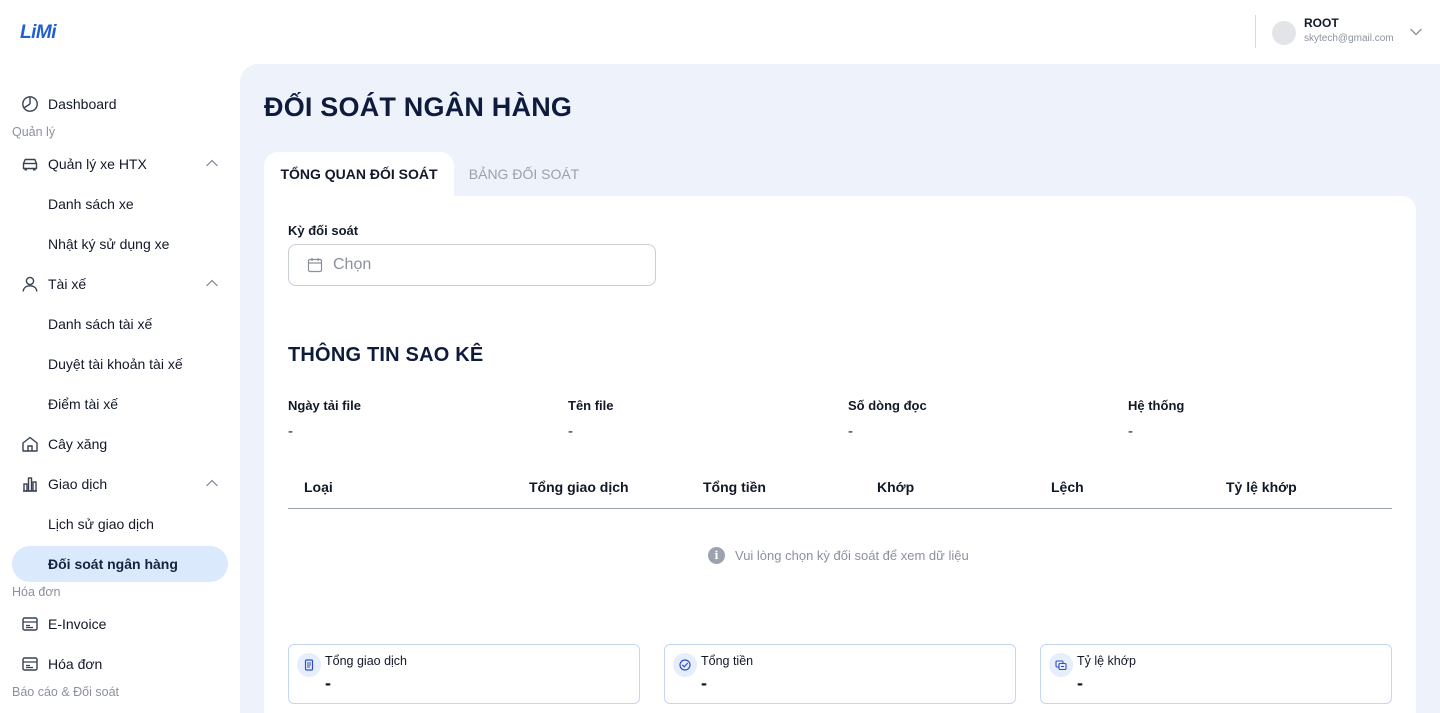  Describe the element at coordinates (120, 664) in the screenshot. I see `sidebar-item-invoice: Hóa đơn` at that location.